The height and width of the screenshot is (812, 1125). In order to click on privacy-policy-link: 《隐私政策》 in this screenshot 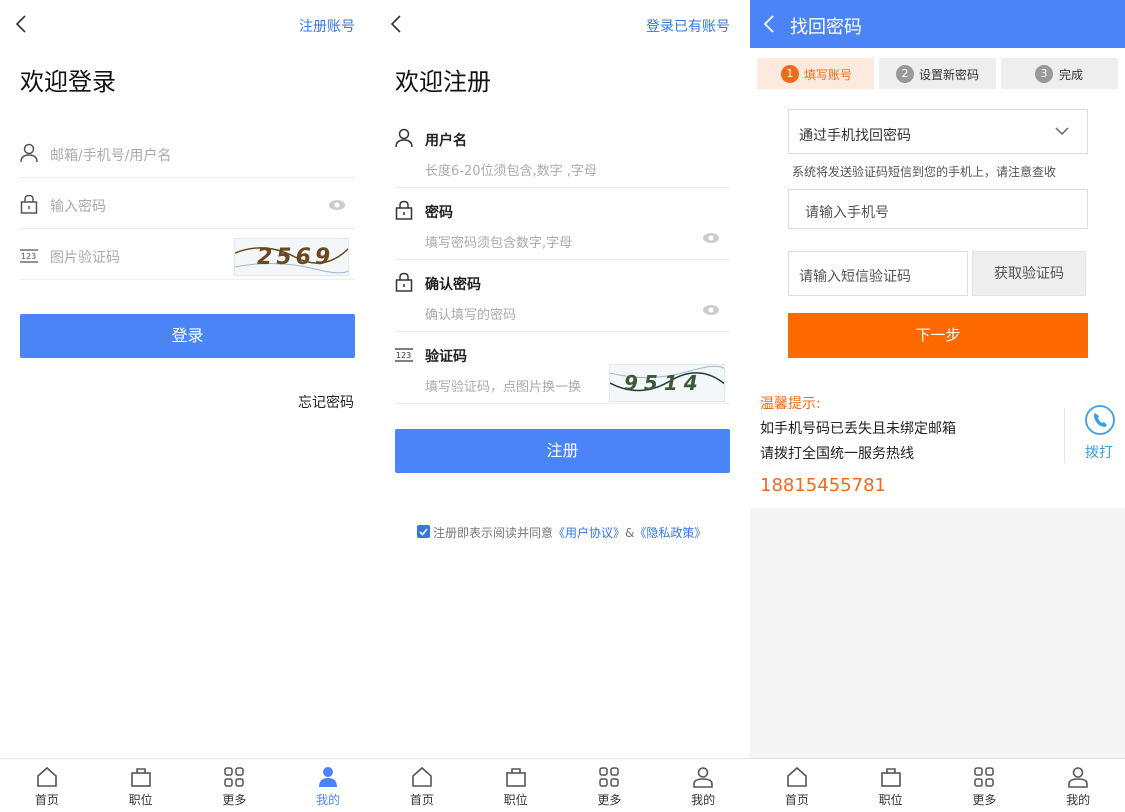, I will do `click(670, 533)`.